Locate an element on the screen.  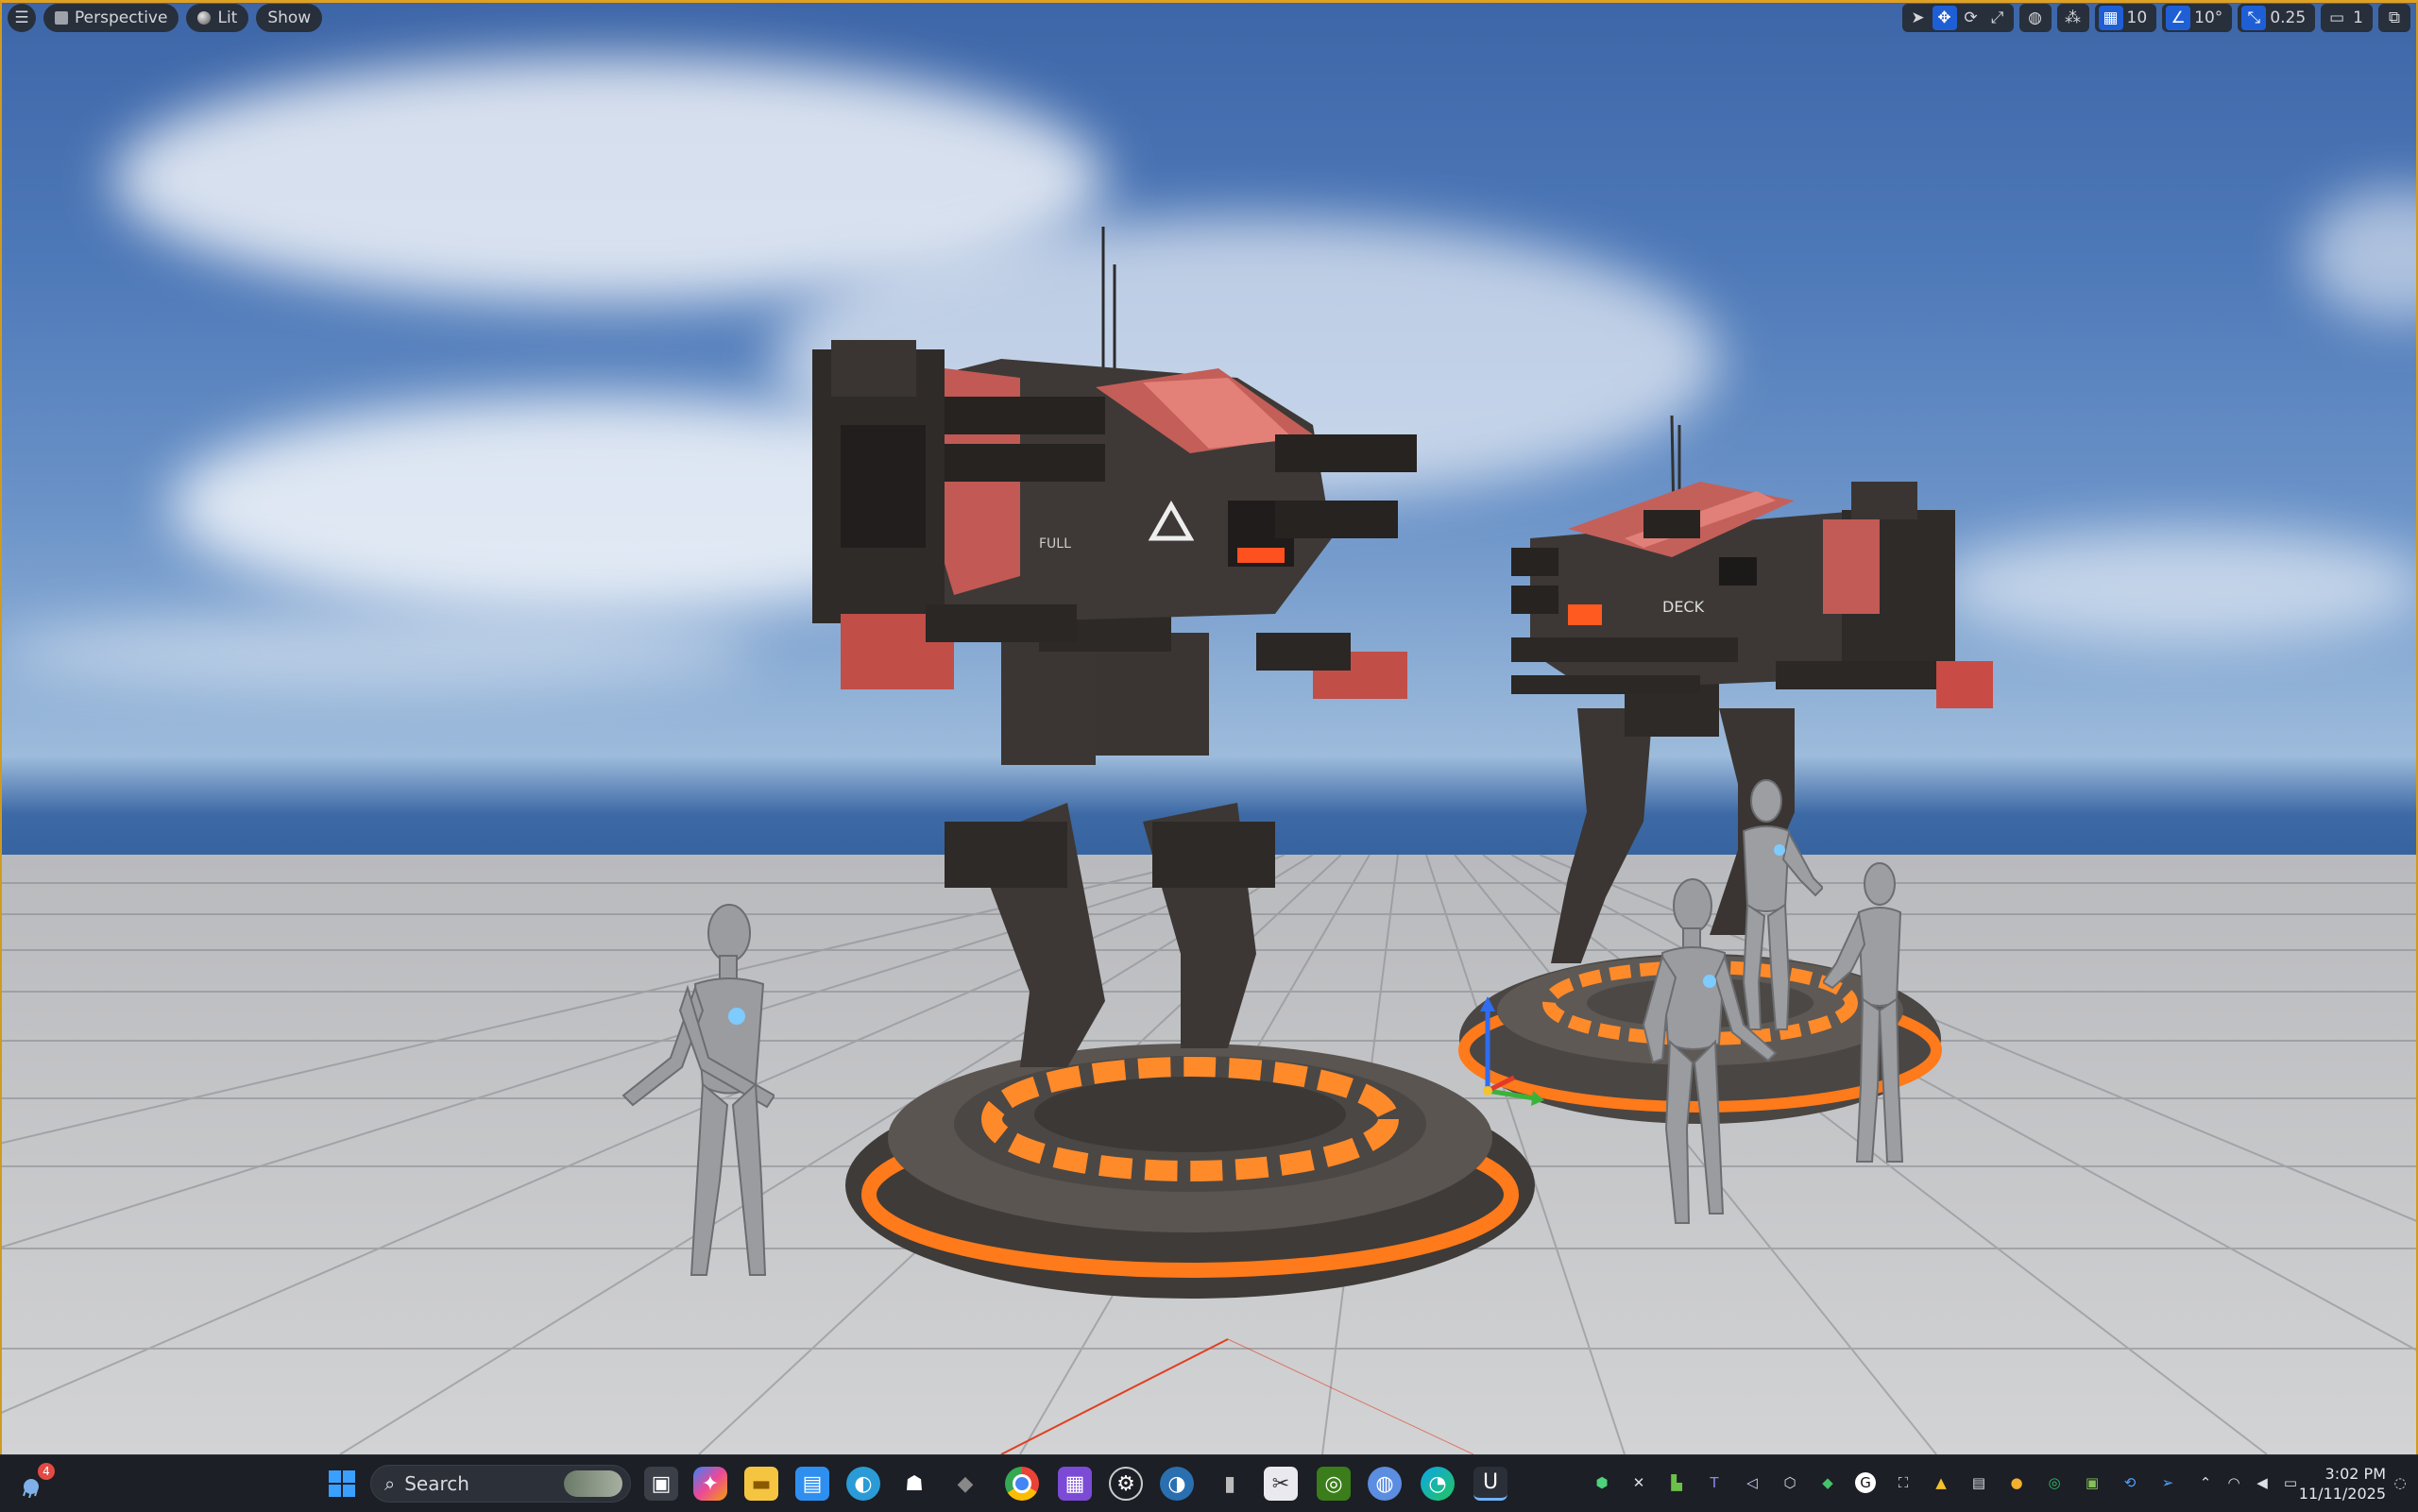
start-icon is located at coordinates (342, 1484).